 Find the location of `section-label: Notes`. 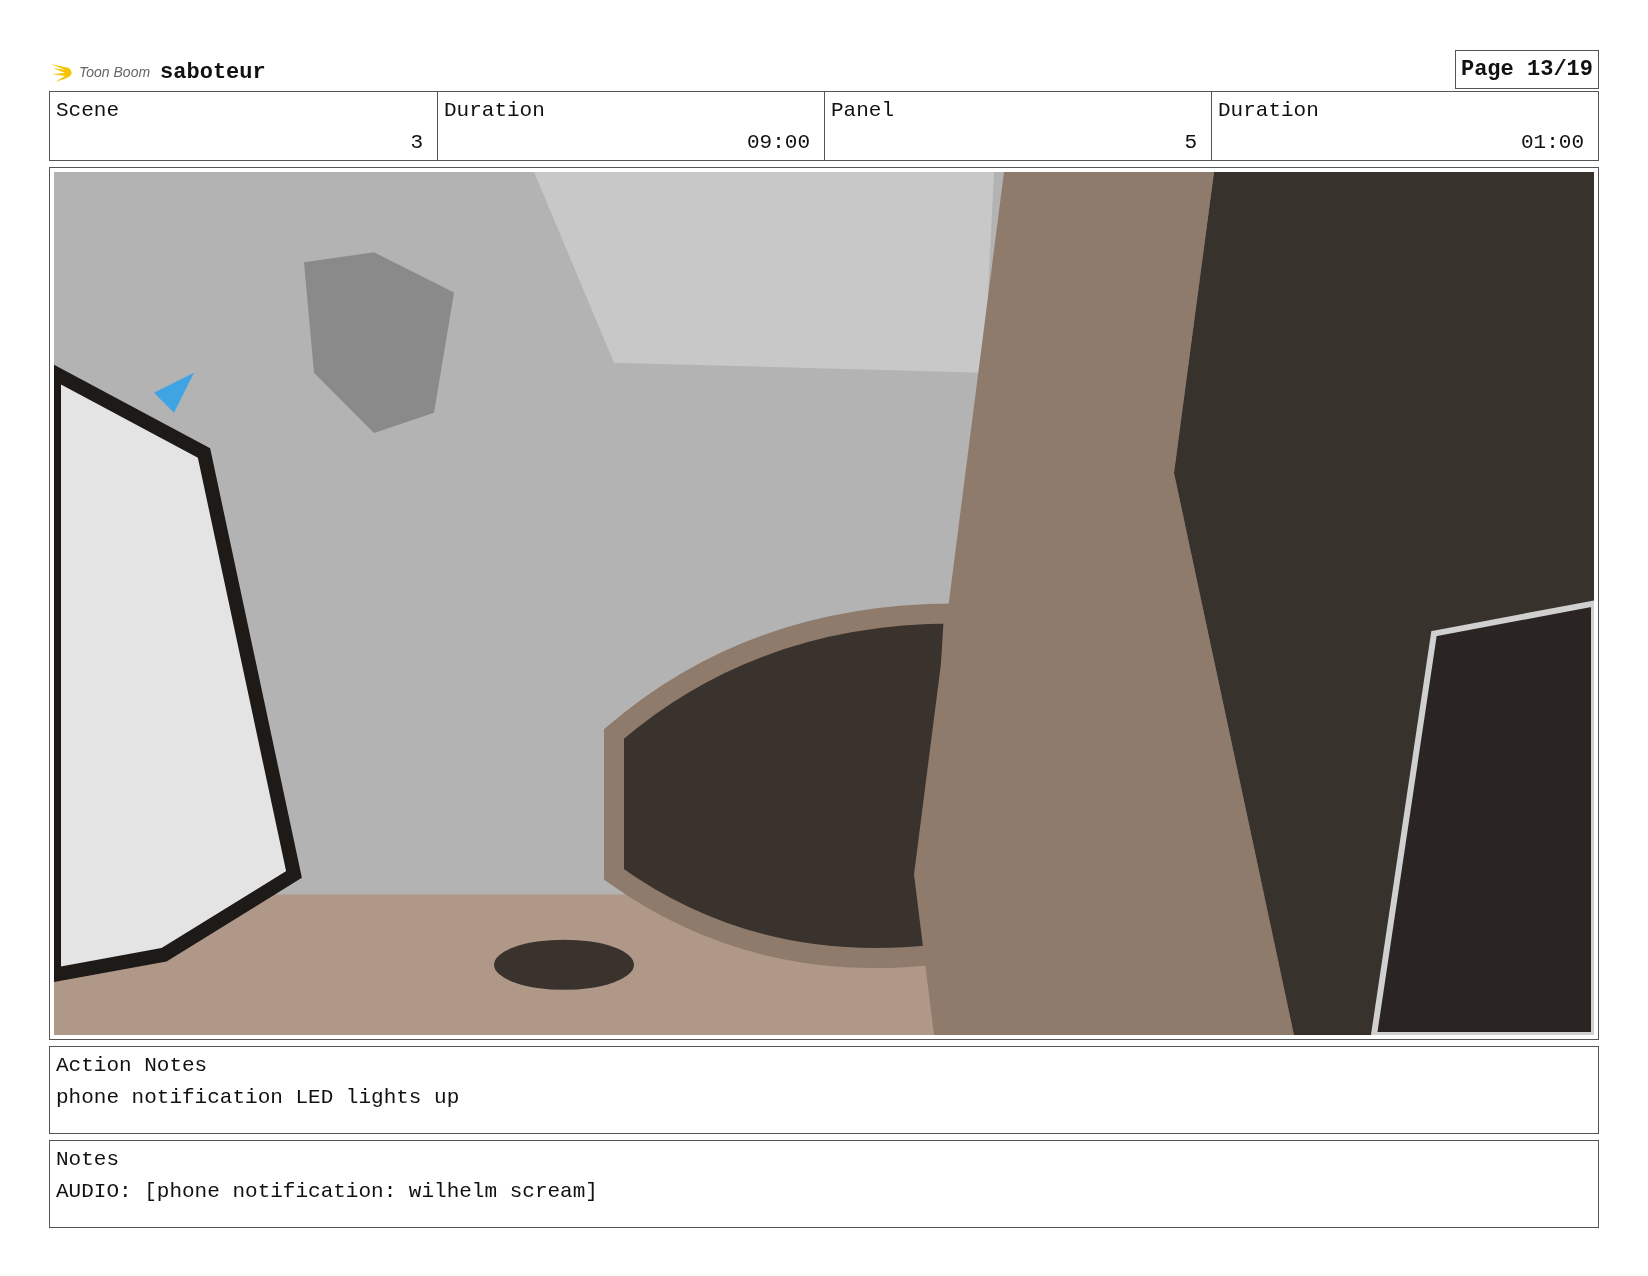

section-label: Notes is located at coordinates (88, 1160).